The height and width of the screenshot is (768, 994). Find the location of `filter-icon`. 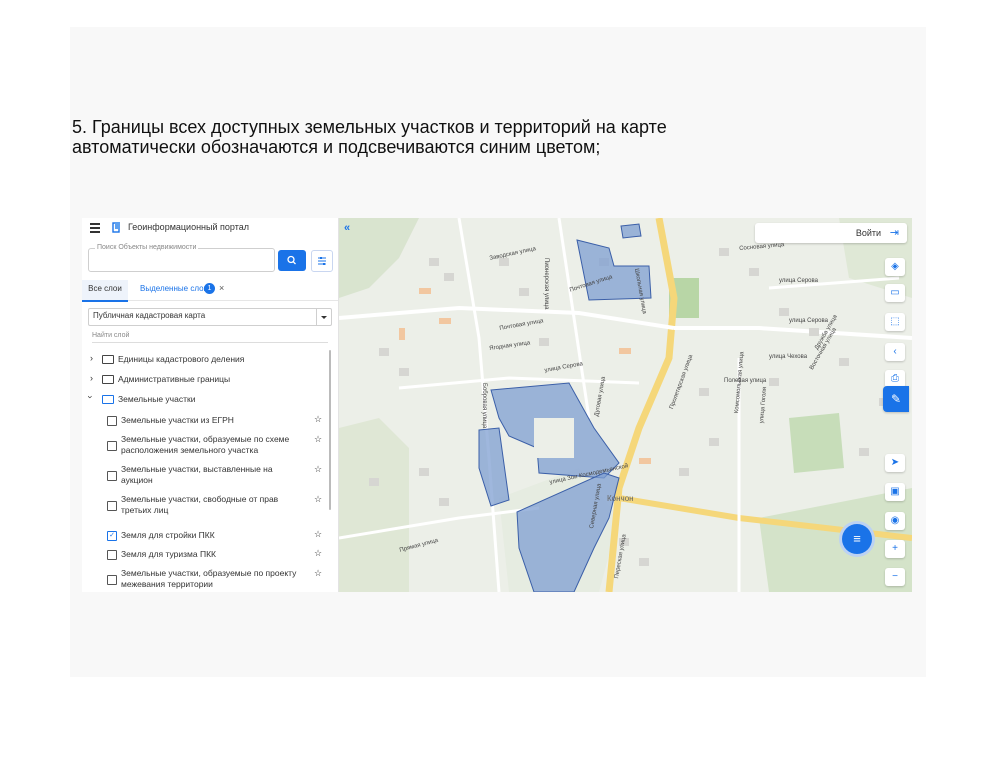

filter-icon is located at coordinates (322, 261).